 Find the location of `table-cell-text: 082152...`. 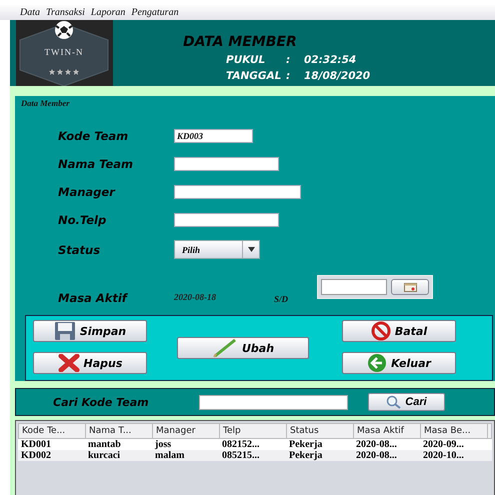

table-cell-text: 082152... is located at coordinates (240, 444).